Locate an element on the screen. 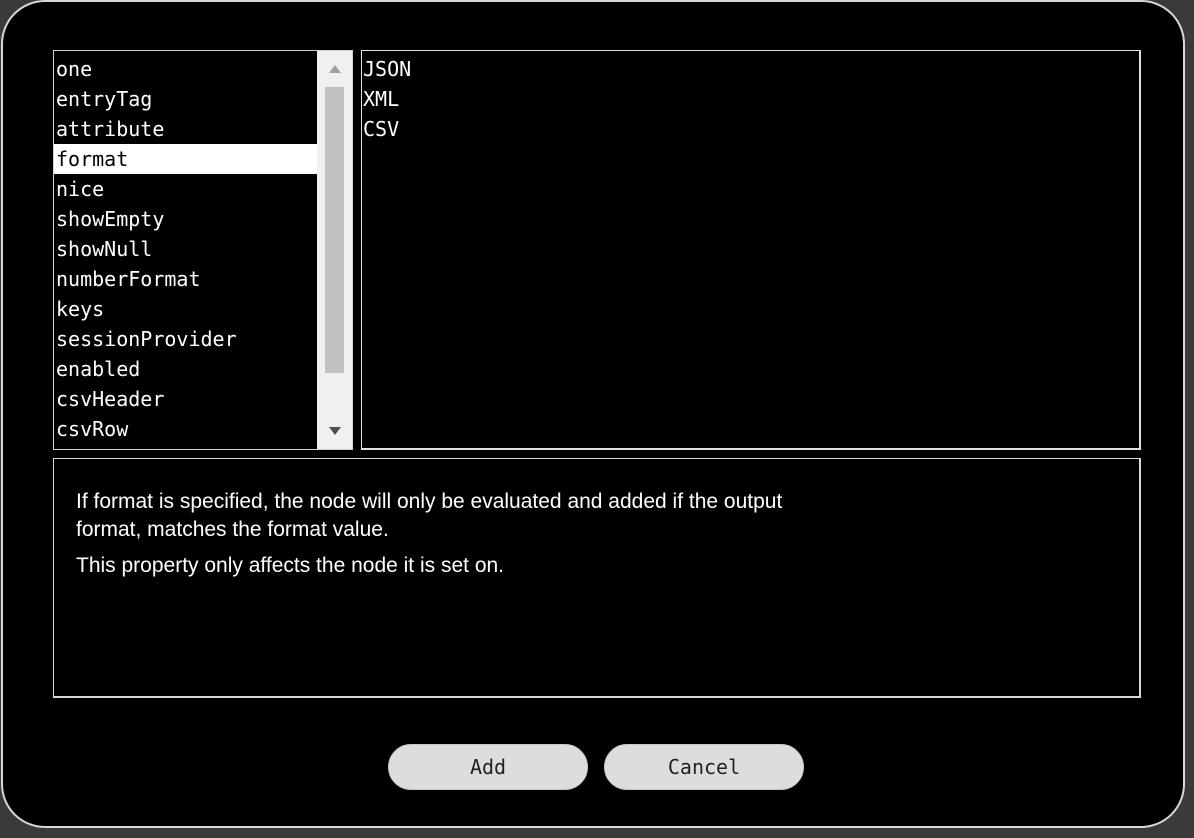  add-button: Add is located at coordinates (488, 767).